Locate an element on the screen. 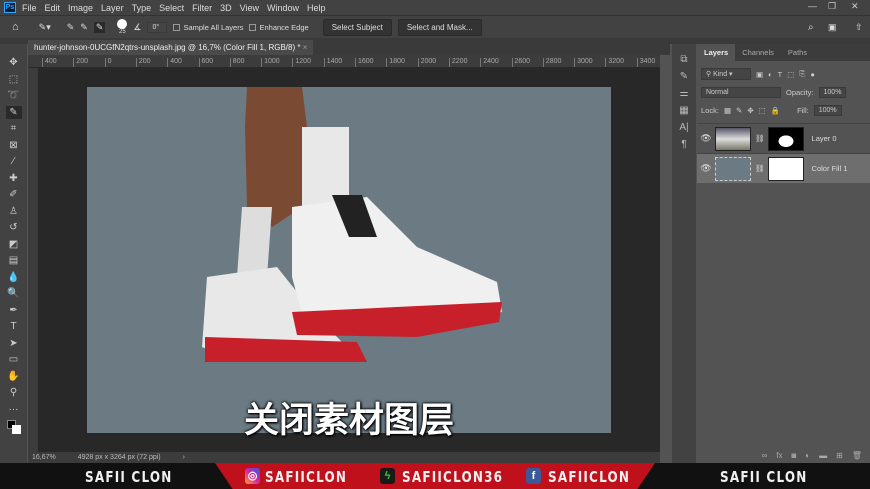 This screenshot has width=870, height=489. close-button: ✕ is located at coordinates (855, 6).